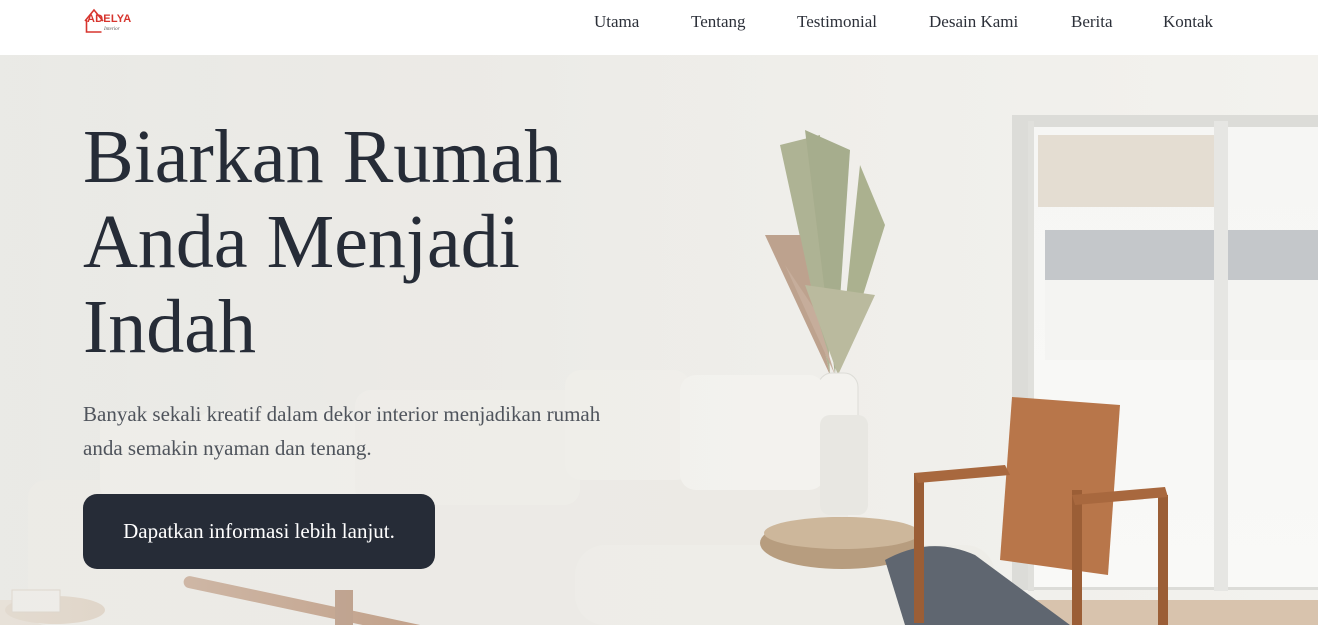 The height and width of the screenshot is (631, 1318). Describe the element at coordinates (837, 22) in the screenshot. I see `nav-item-testimonial: Testimonial` at that location.